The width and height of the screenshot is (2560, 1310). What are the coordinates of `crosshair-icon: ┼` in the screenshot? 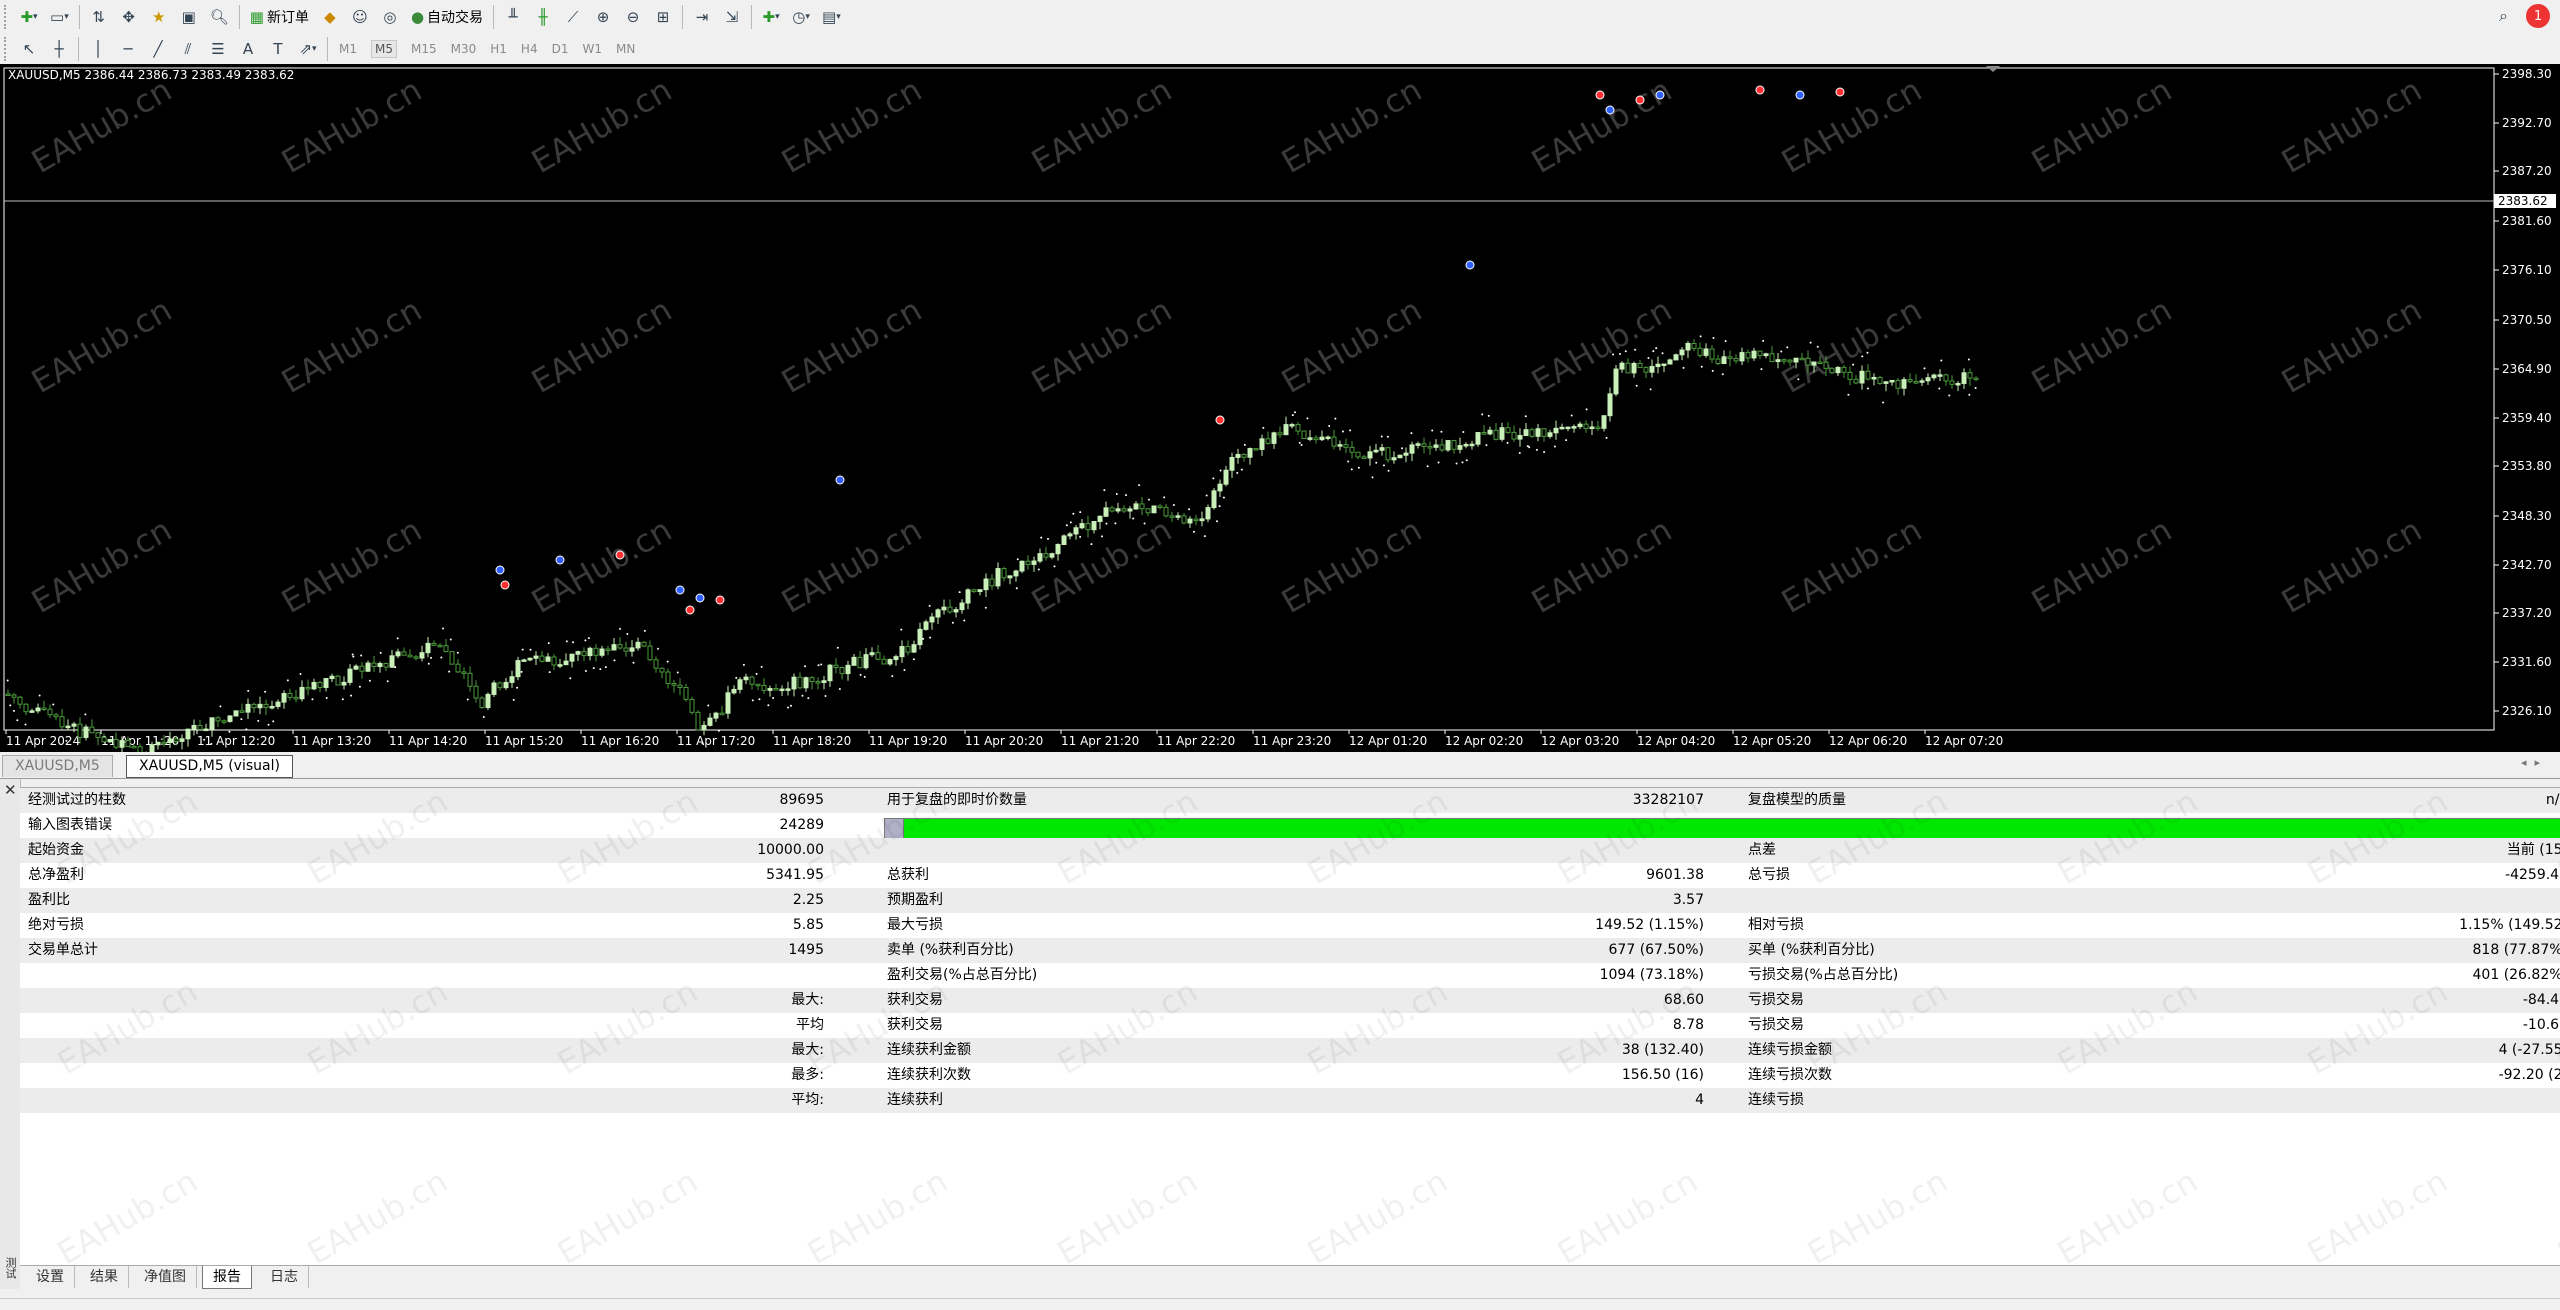 It's located at (59, 49).